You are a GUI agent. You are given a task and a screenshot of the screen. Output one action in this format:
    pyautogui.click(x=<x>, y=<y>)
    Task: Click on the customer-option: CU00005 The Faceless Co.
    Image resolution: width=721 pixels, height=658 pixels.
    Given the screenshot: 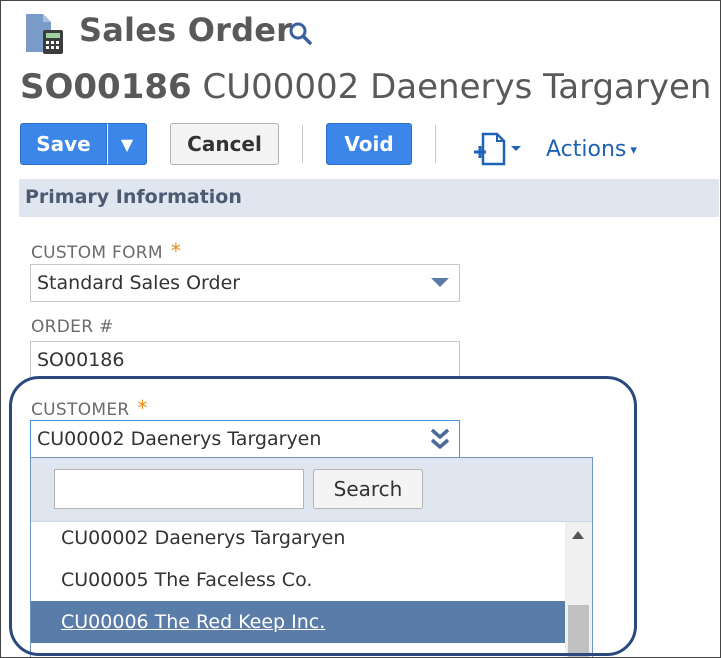 What is the action you would take?
    pyautogui.click(x=298, y=580)
    